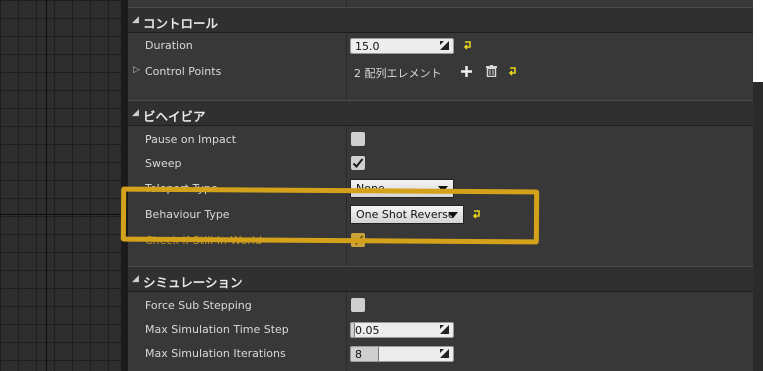 Image resolution: width=763 pixels, height=371 pixels. What do you see at coordinates (440, 164) in the screenshot?
I see `property-row-sweep: Sweep` at bounding box center [440, 164].